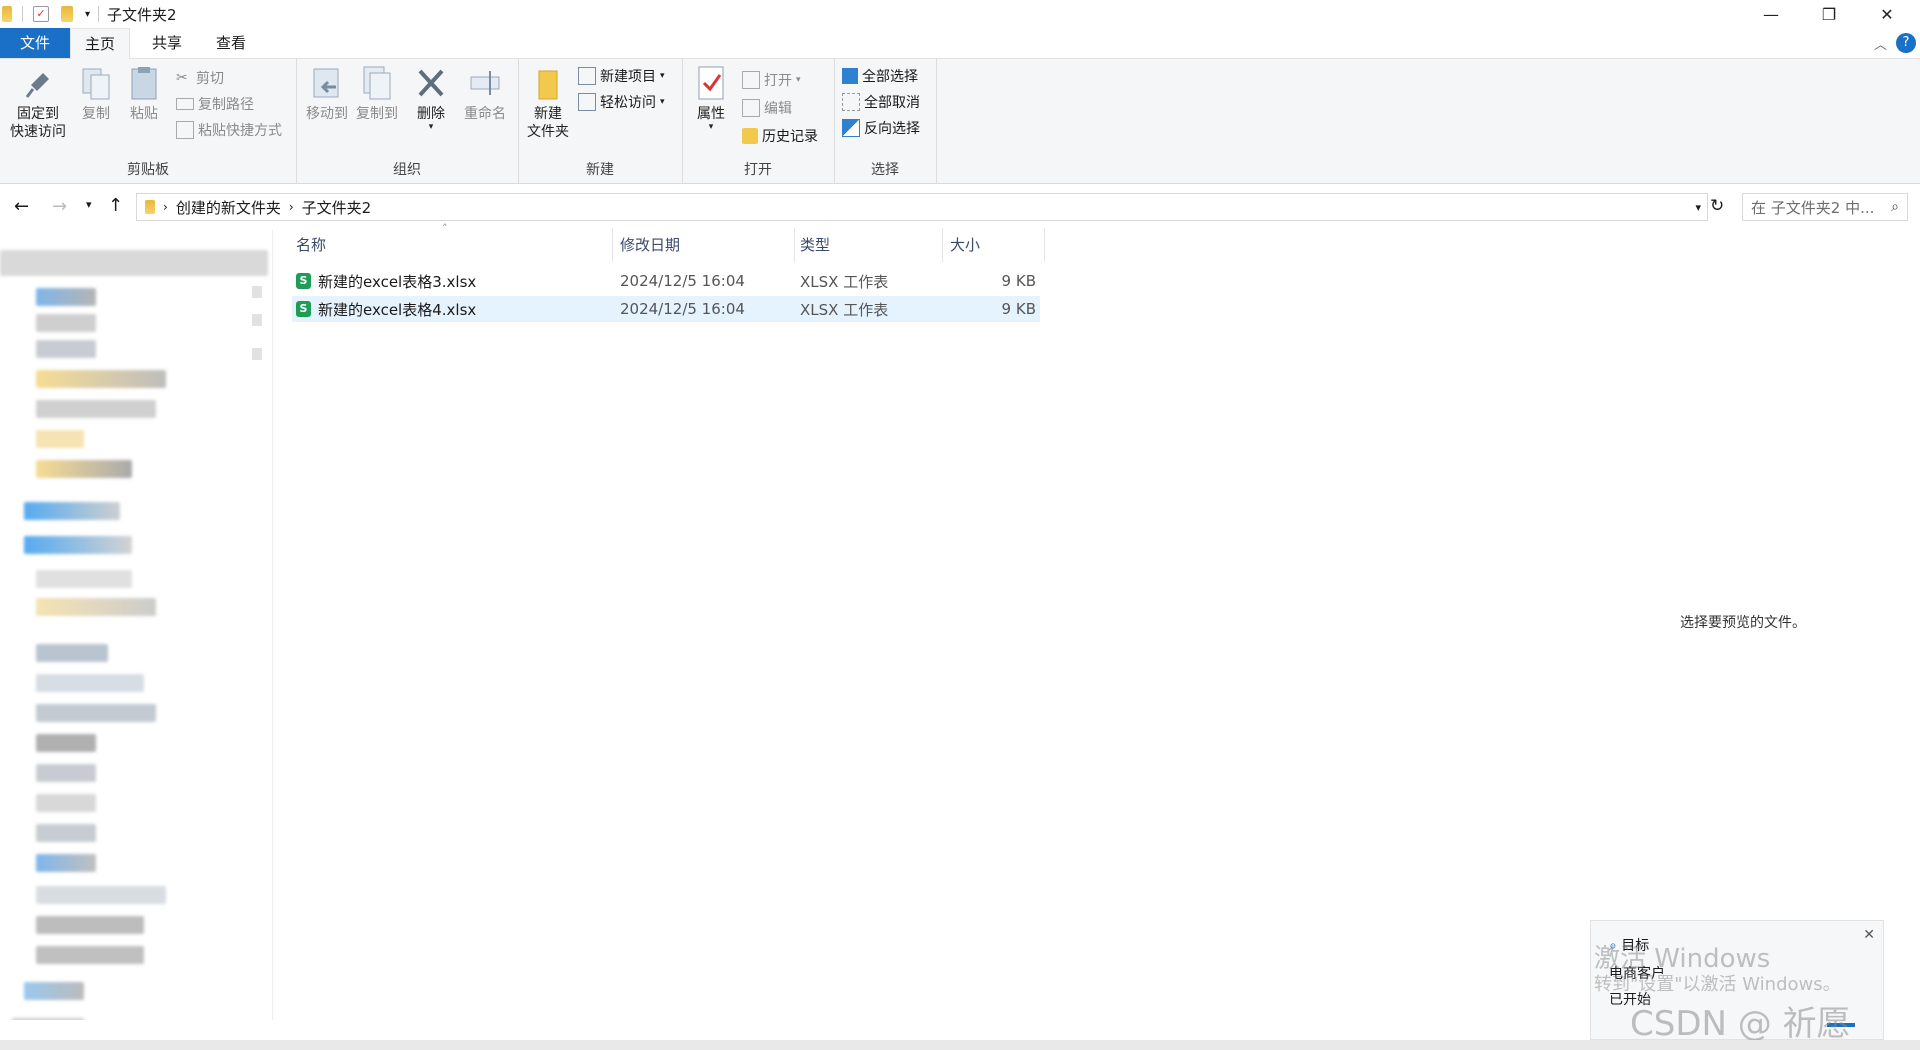 The image size is (1920, 1050). I want to click on new-folder-button: 新建 文件夹, so click(548, 103).